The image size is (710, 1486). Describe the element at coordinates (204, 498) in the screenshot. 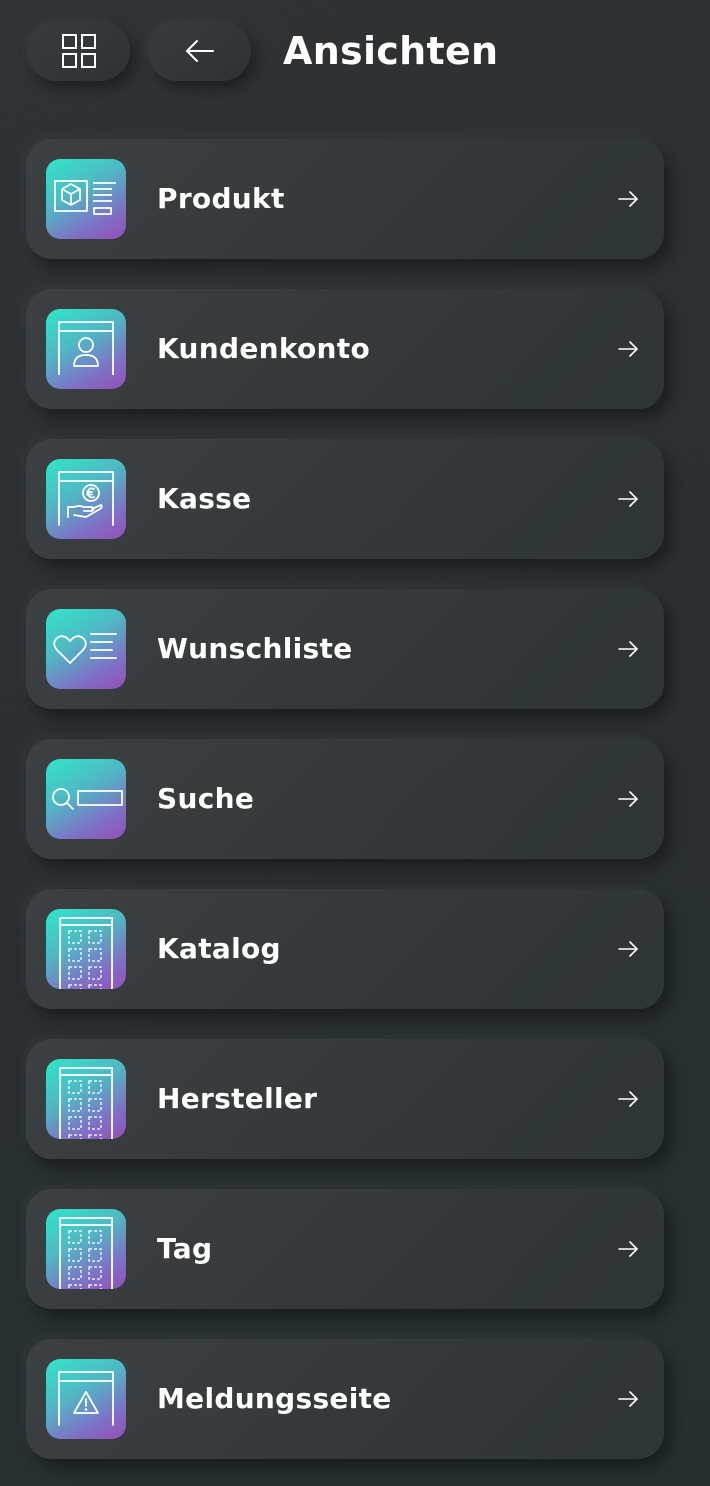

I see `list-item-label: Kasse` at that location.